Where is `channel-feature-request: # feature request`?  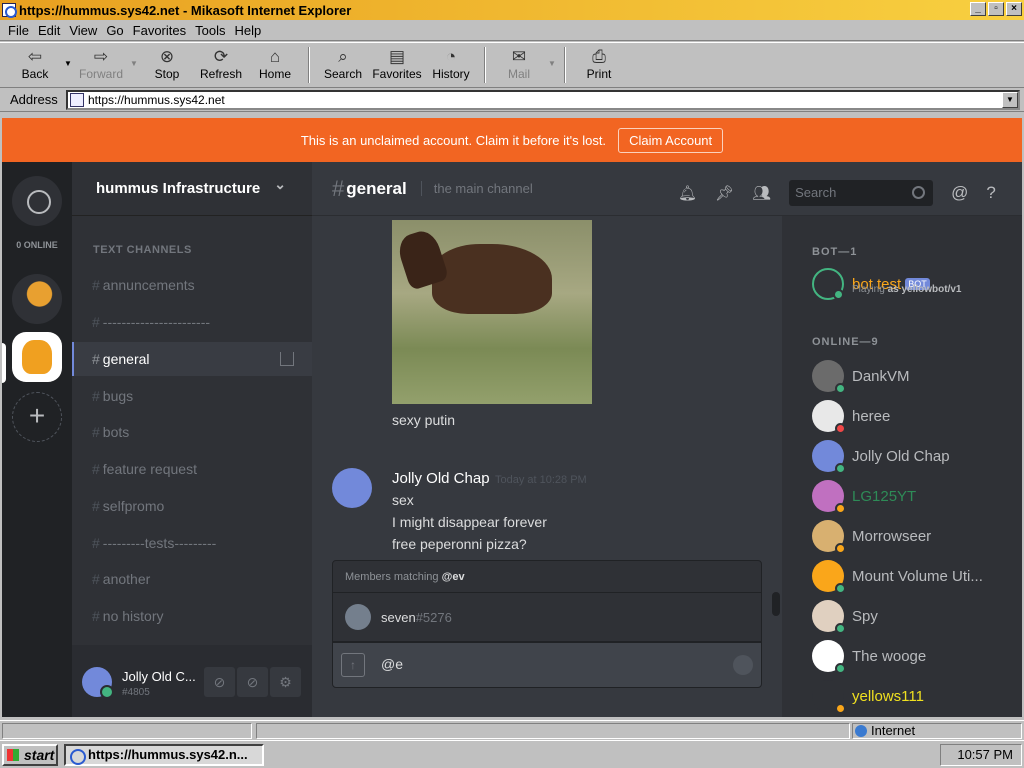
channel-feature-request: # feature request is located at coordinates (192, 469).